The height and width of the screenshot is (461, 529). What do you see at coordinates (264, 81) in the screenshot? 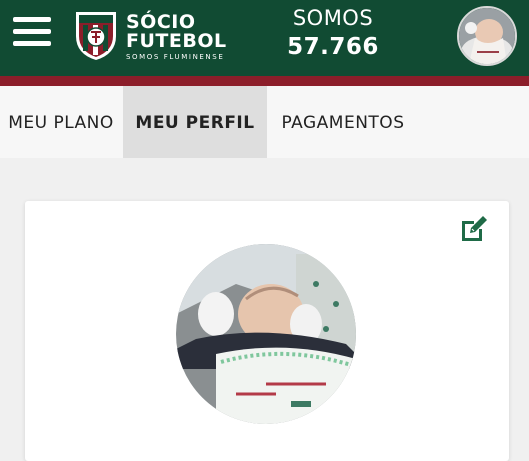
I see `header-accent-bar` at bounding box center [264, 81].